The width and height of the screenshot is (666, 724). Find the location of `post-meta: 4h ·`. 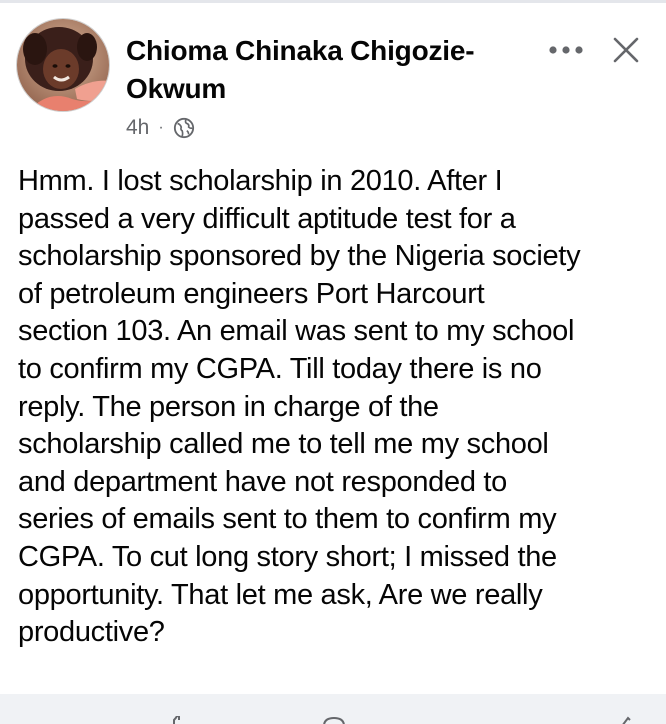

post-meta: 4h · is located at coordinates (160, 128).